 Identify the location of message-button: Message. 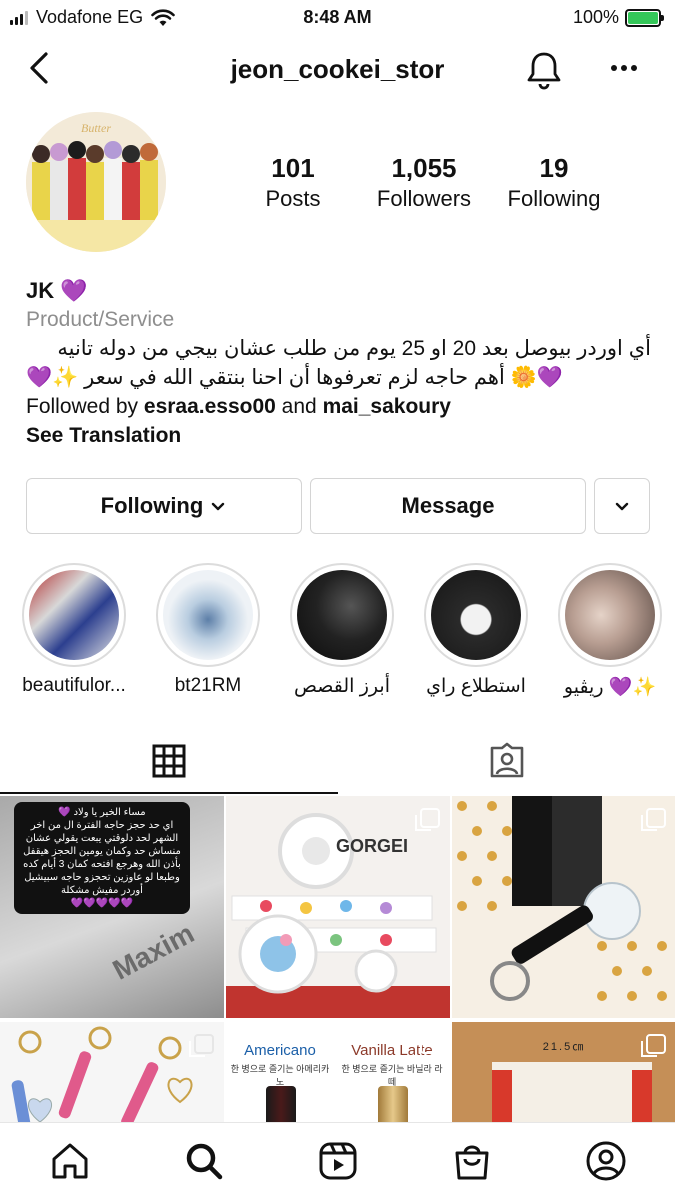
(448, 506).